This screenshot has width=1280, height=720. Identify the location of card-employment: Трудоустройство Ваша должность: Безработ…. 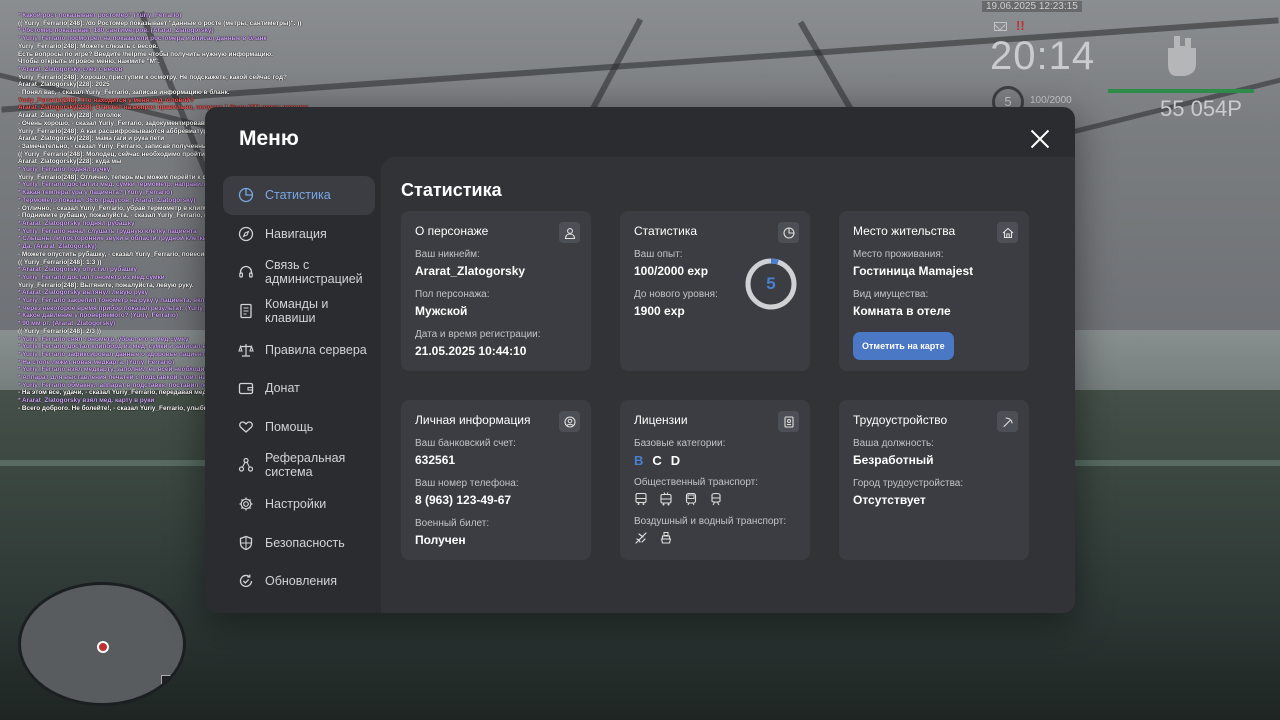
(934, 480).